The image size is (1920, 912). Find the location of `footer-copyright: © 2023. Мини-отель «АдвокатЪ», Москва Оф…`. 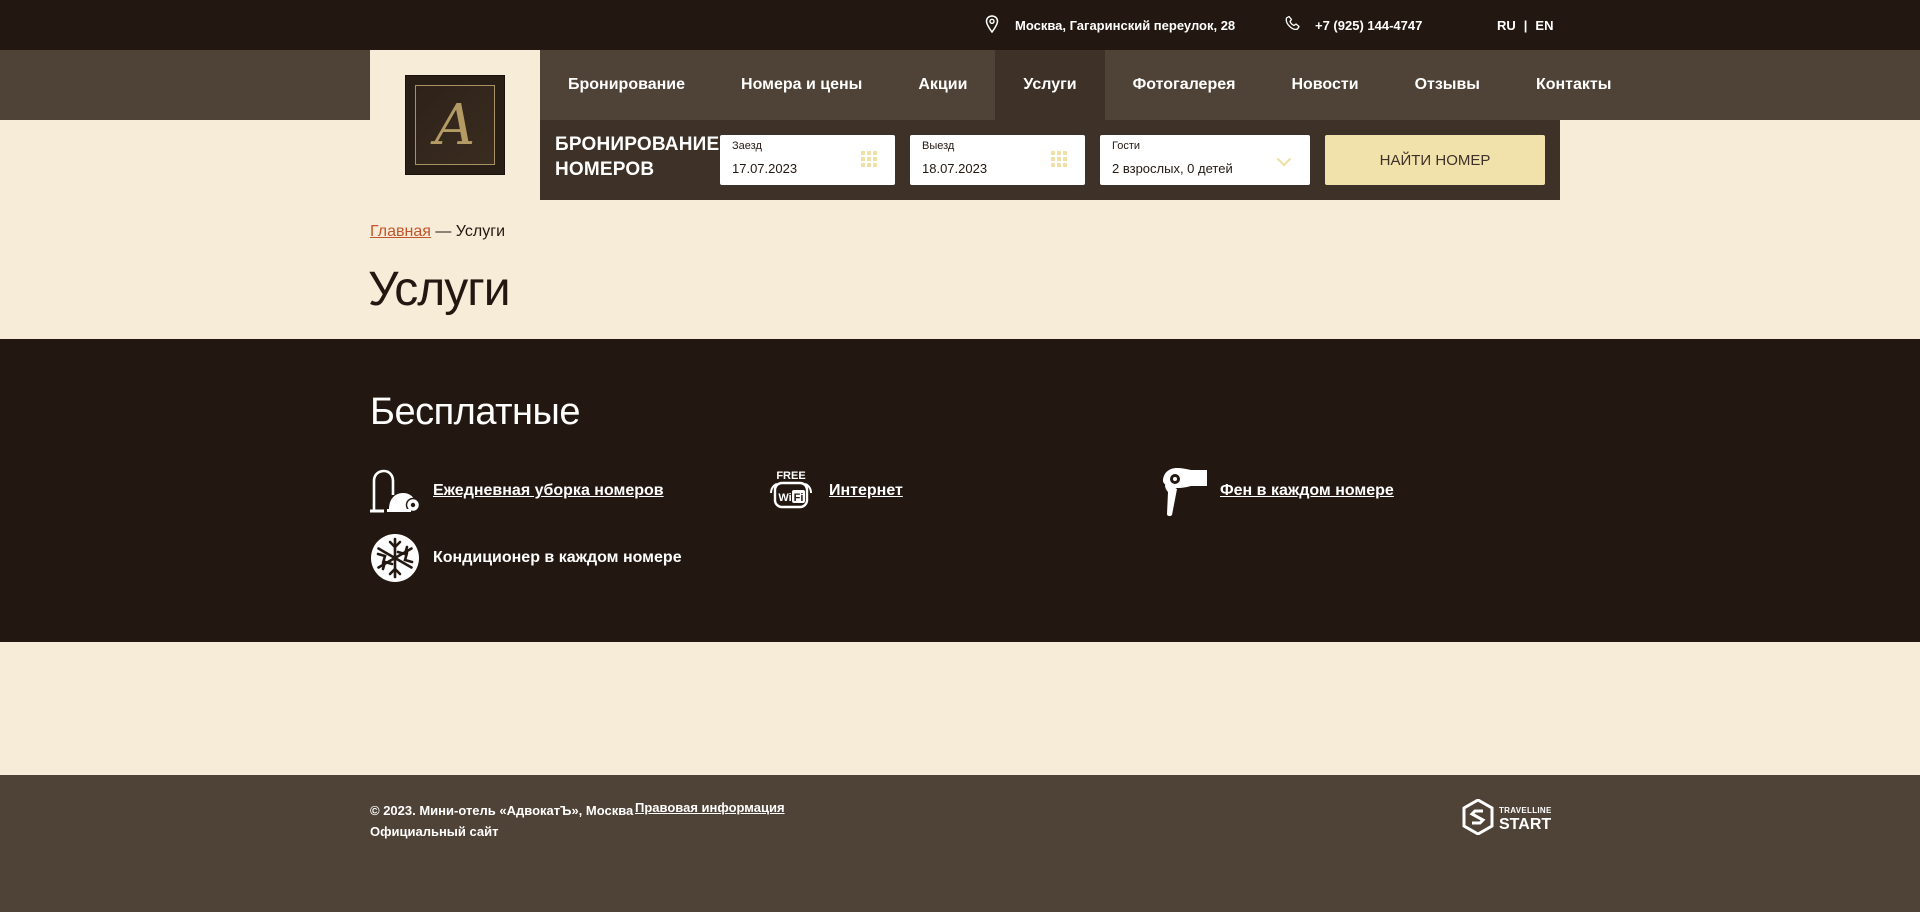

footer-copyright: © 2023. Мини-отель «АдвокатЪ», Москва Оф… is located at coordinates (501, 821).